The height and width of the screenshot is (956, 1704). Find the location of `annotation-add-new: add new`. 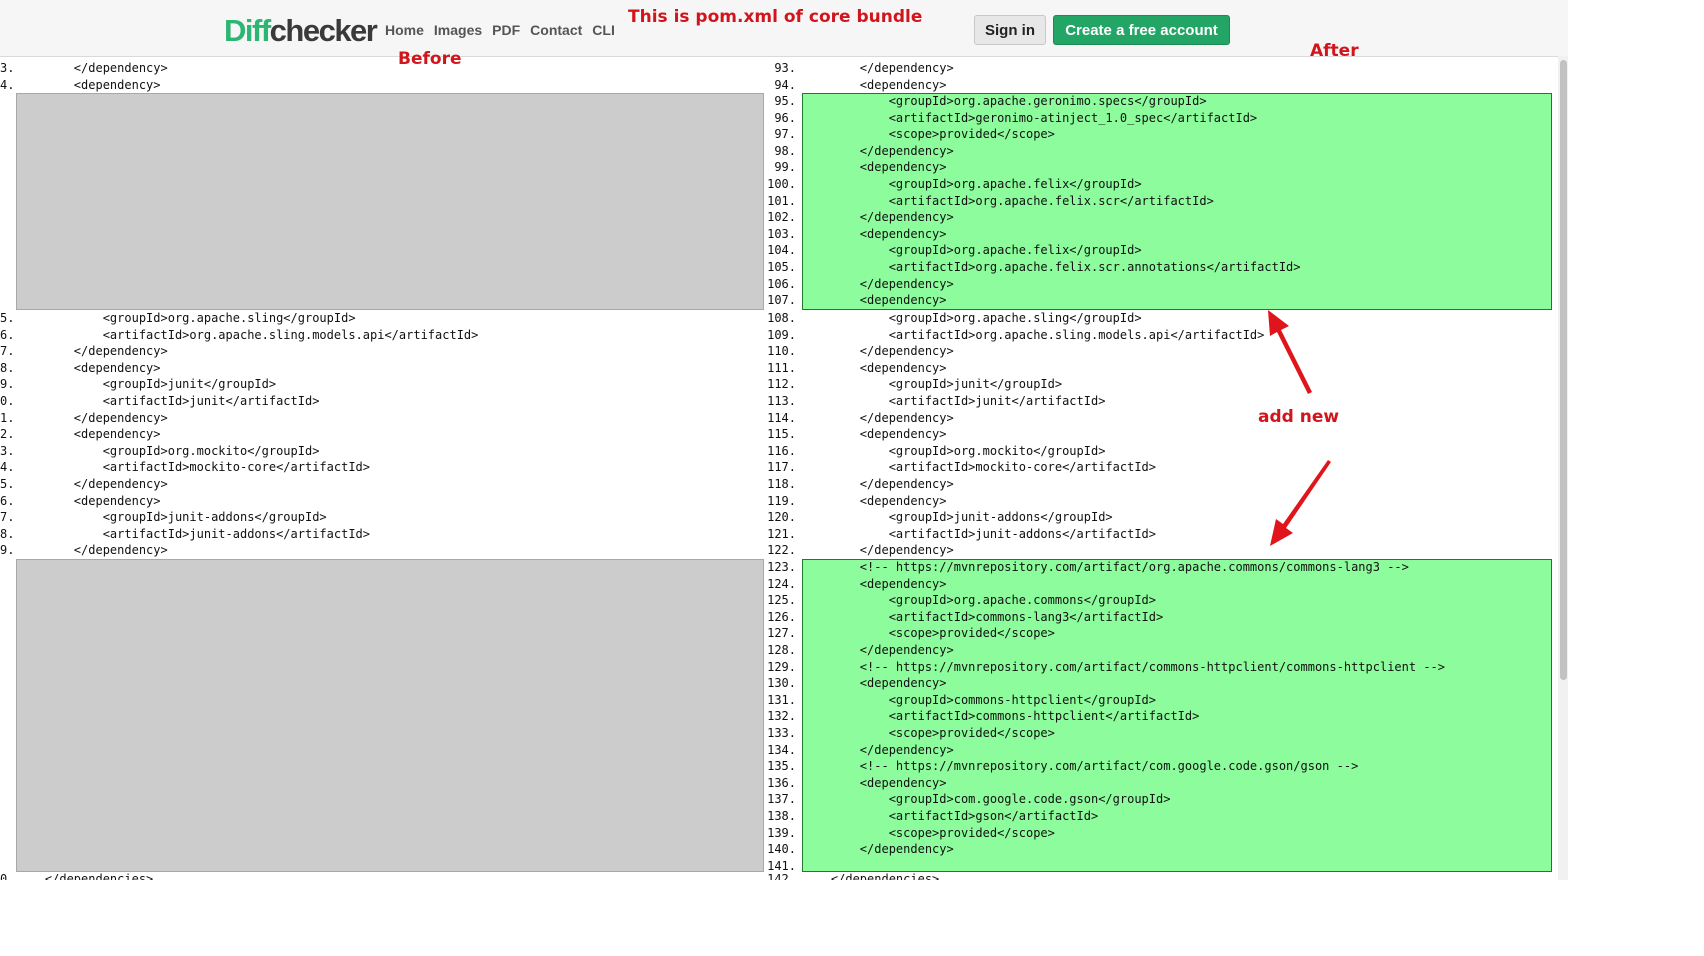

annotation-add-new: add new is located at coordinates (1299, 417).